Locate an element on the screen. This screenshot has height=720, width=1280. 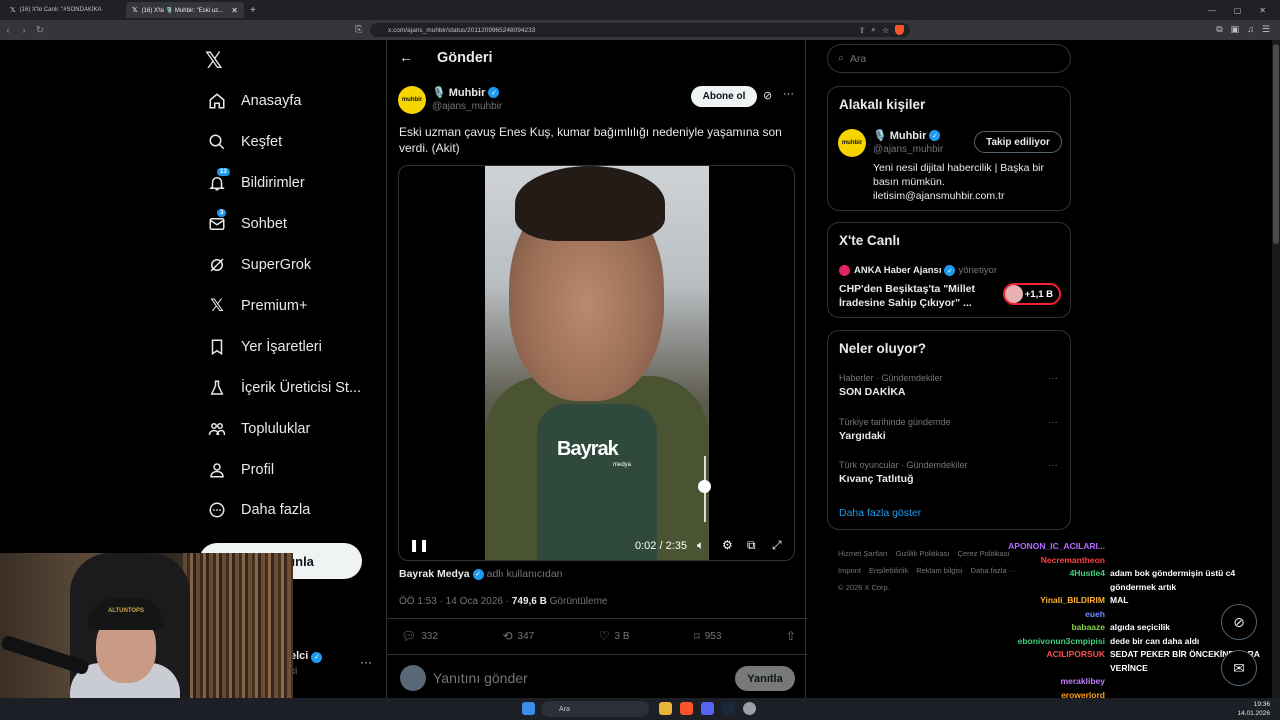
nav-explore: Keşfet is located at coordinates (244, 142).